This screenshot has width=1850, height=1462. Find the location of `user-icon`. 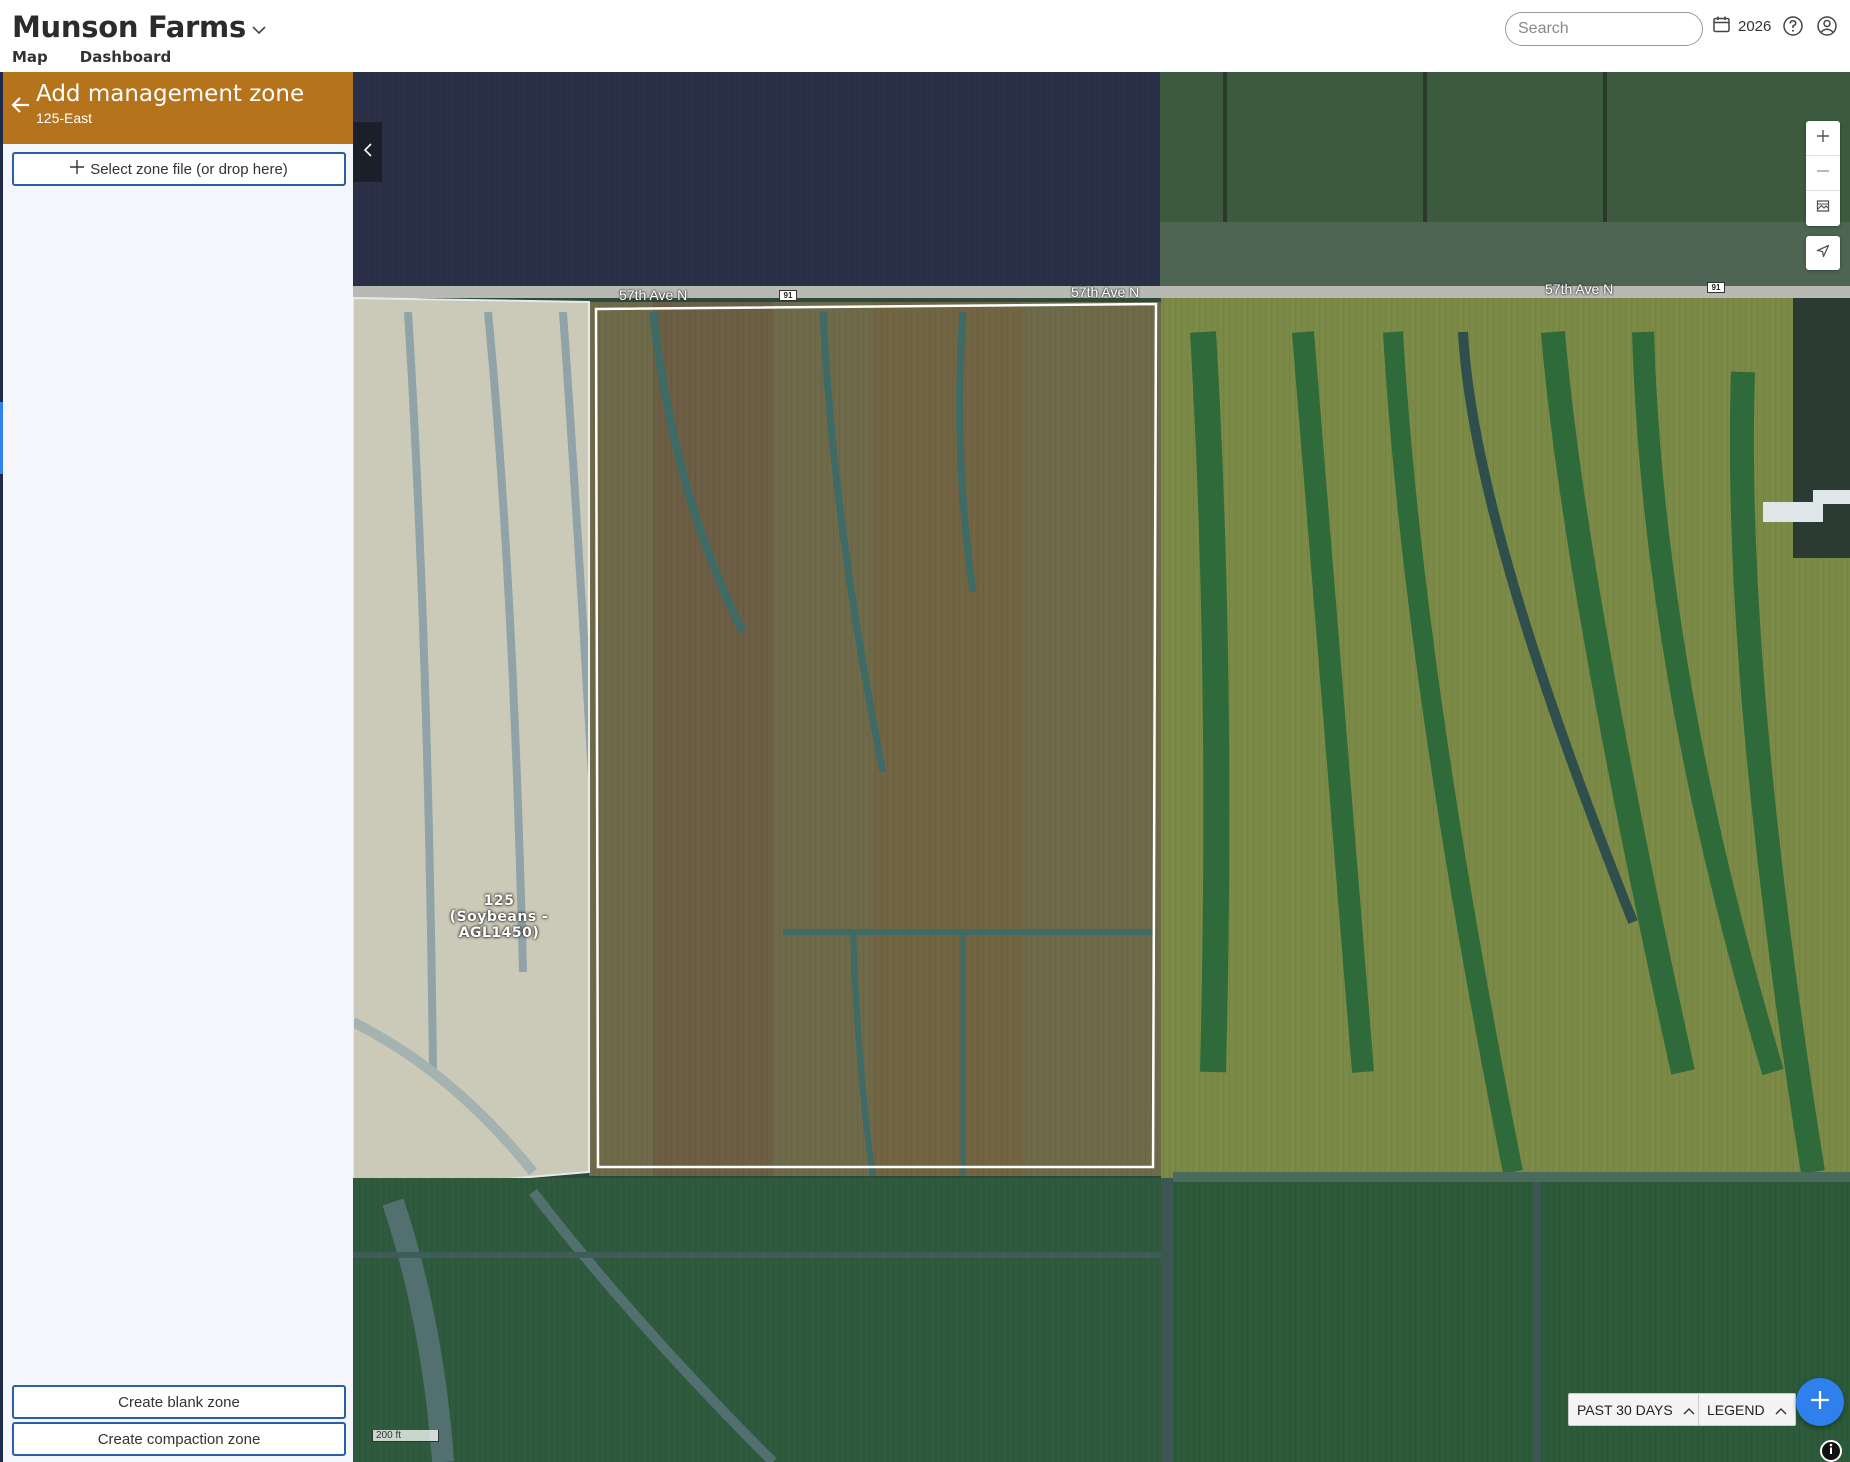

user-icon is located at coordinates (1827, 26).